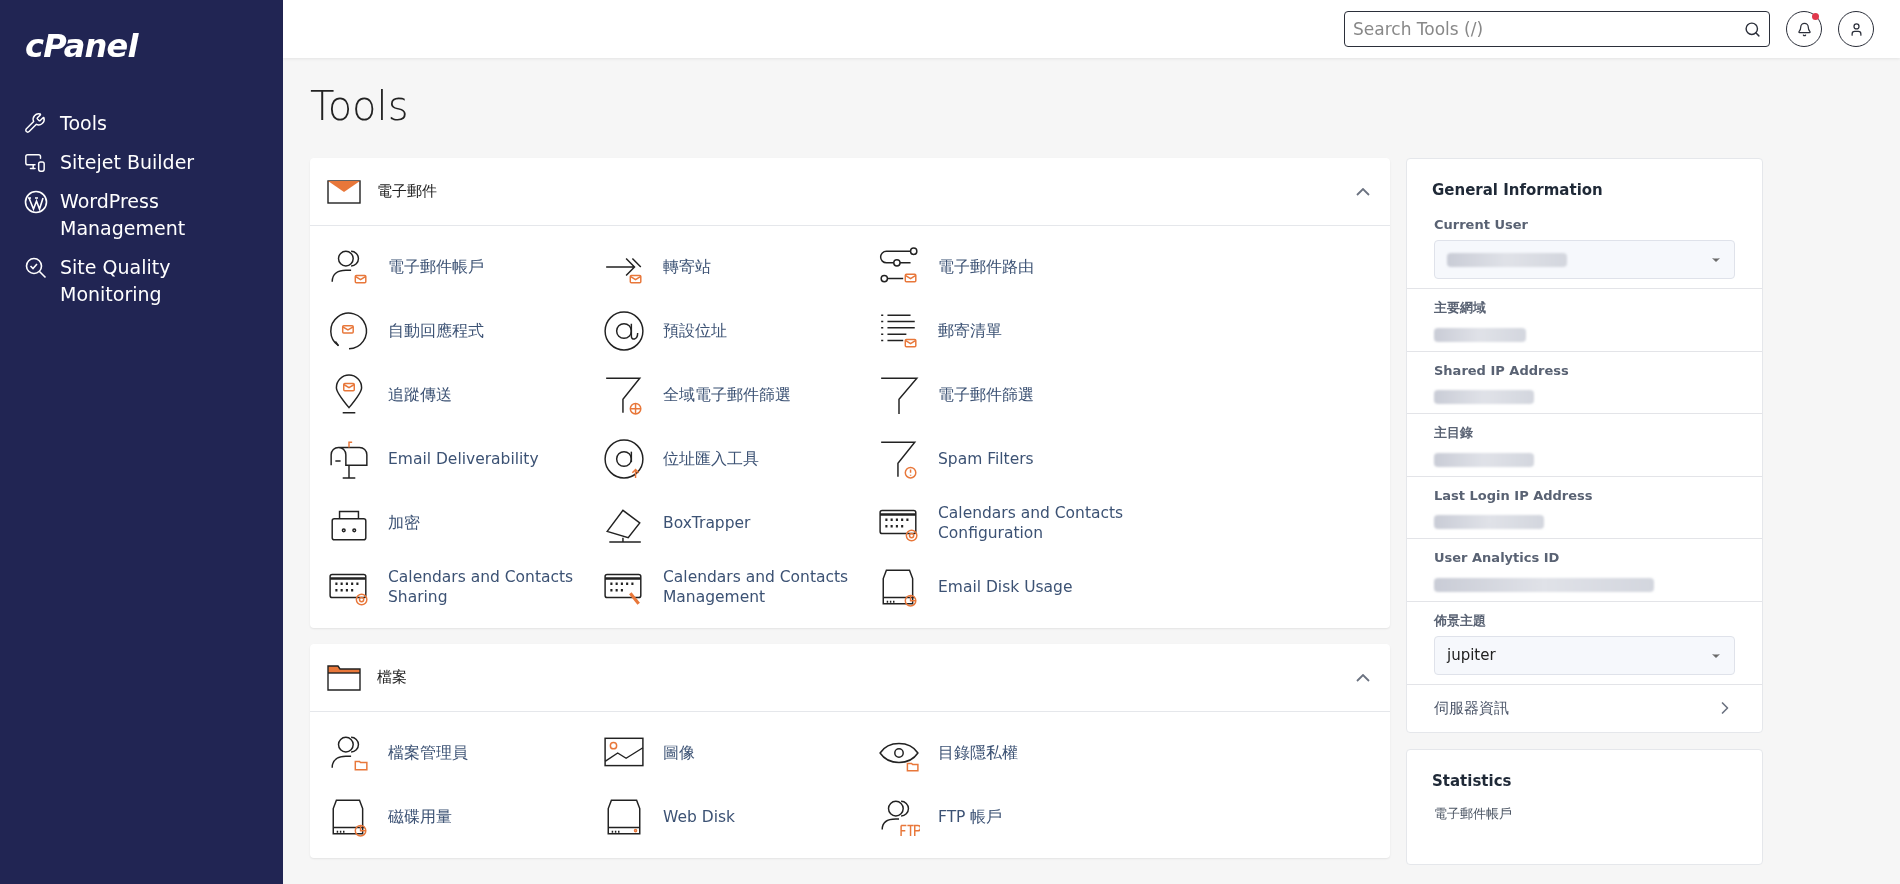  What do you see at coordinates (493, 267) in the screenshot?
I see `tool-link: 電子郵件帳戶` at bounding box center [493, 267].